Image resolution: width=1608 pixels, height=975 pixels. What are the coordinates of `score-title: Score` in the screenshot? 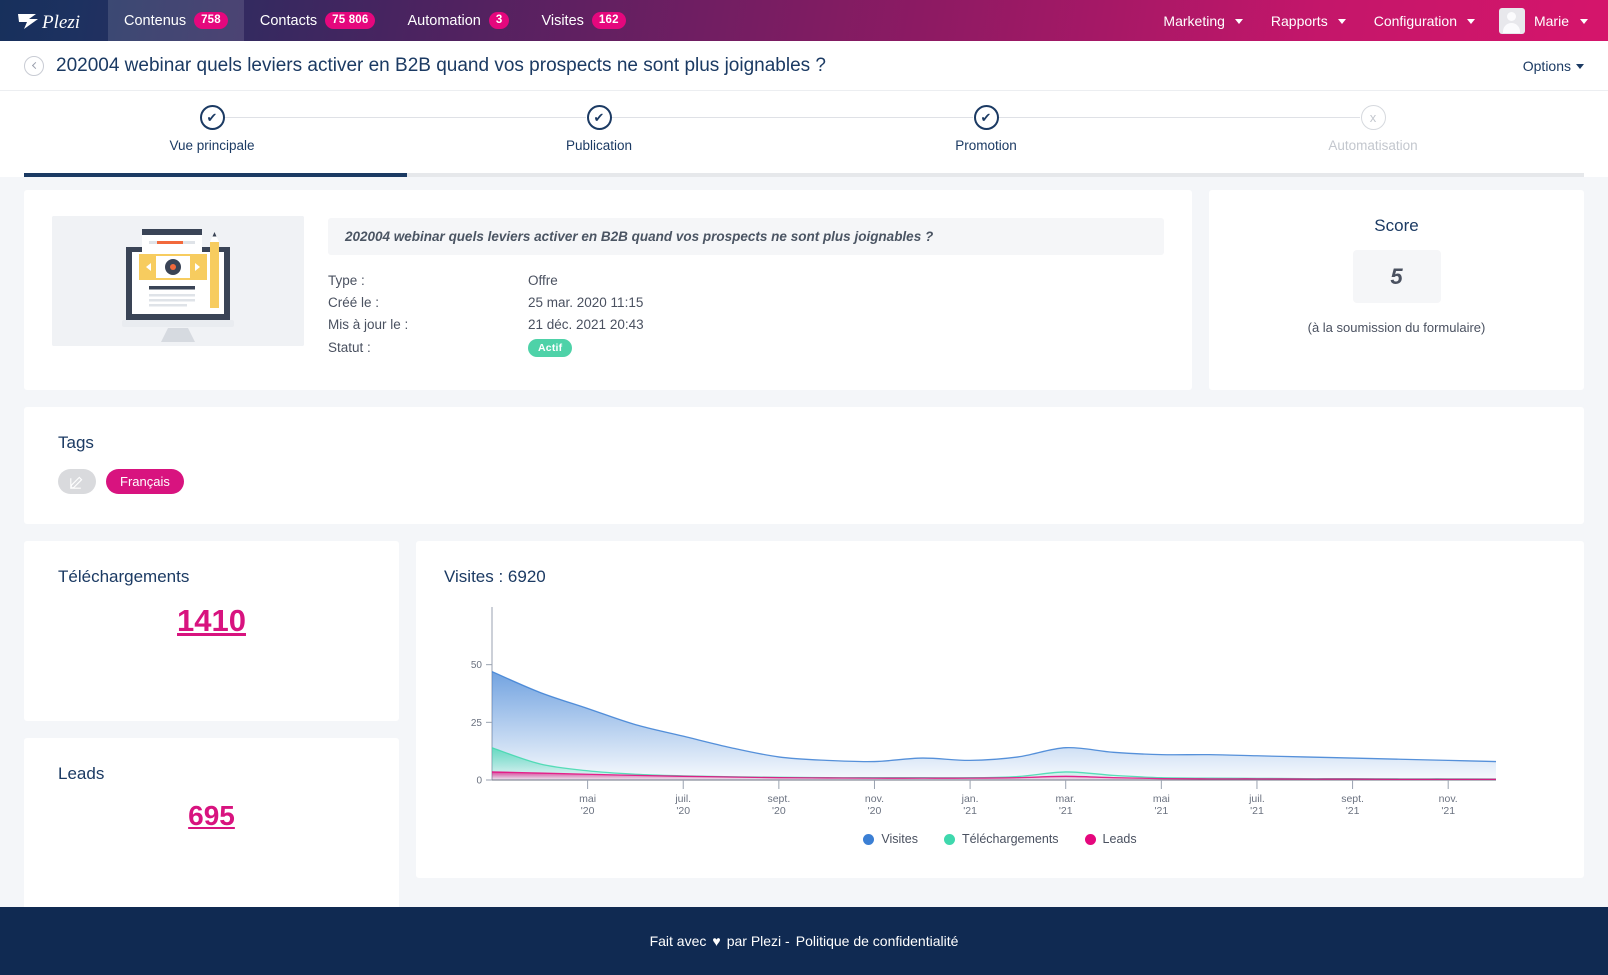 It's located at (1396, 225).